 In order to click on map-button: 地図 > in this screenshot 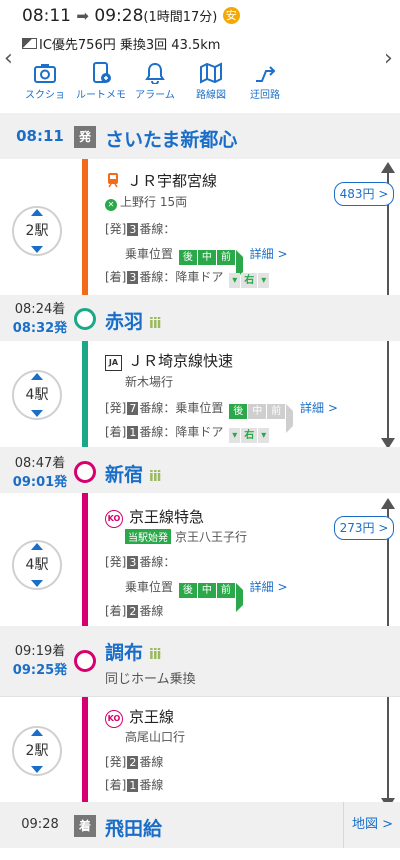, I will do `click(371, 825)`.